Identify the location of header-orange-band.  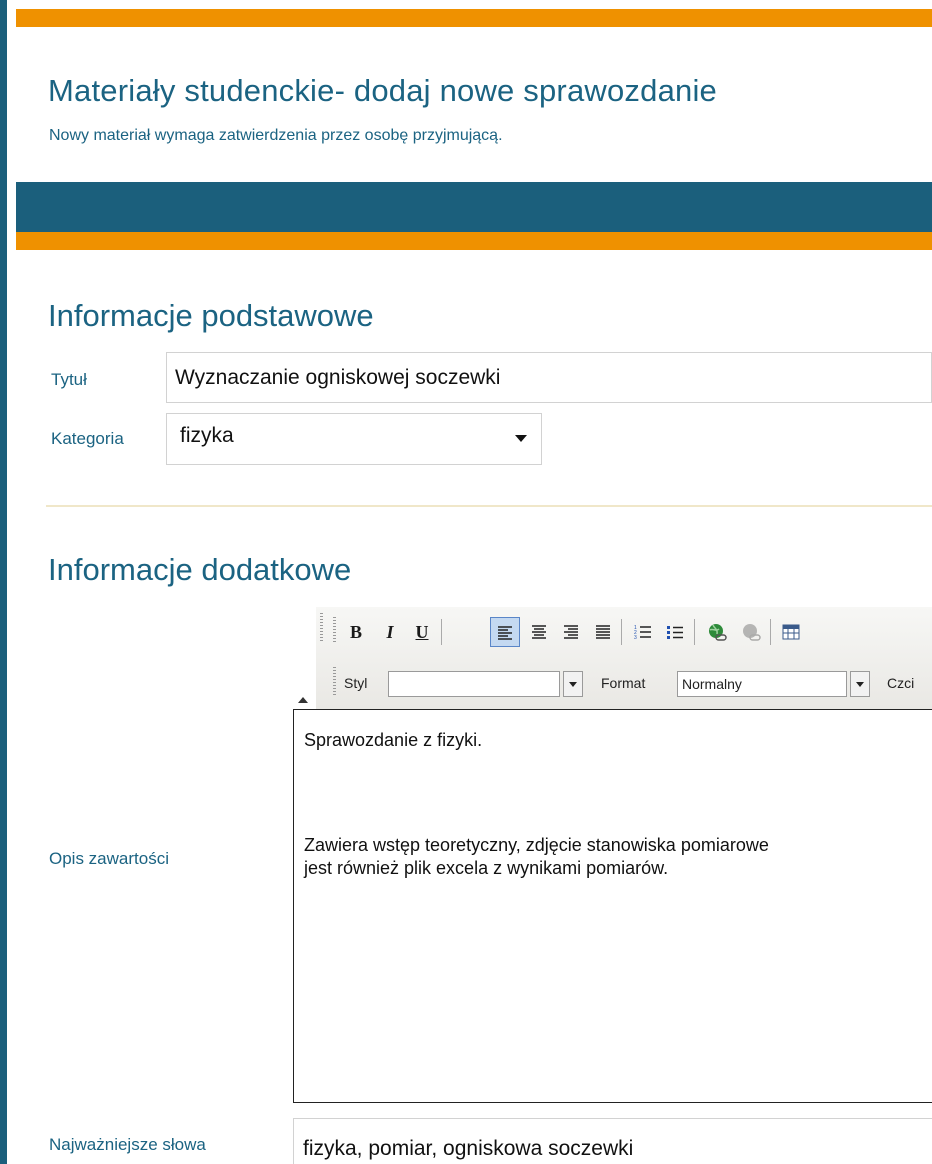
(474, 241).